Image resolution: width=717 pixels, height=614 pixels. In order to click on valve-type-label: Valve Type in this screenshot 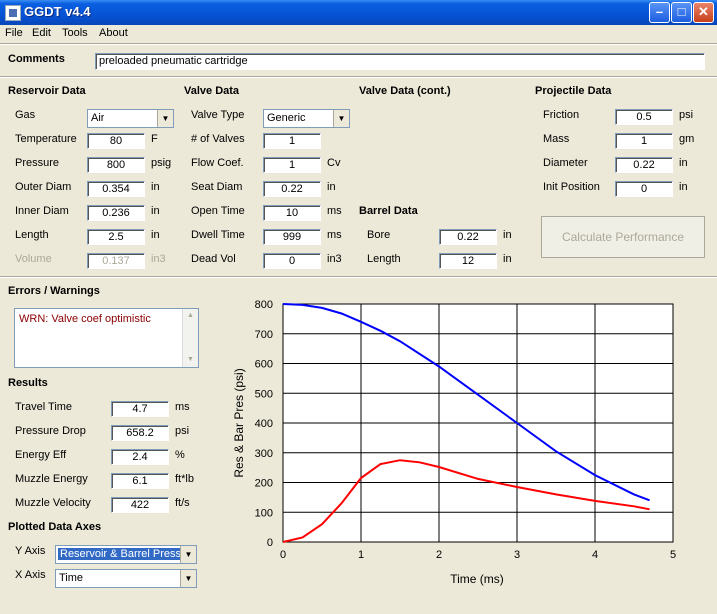, I will do `click(218, 115)`.